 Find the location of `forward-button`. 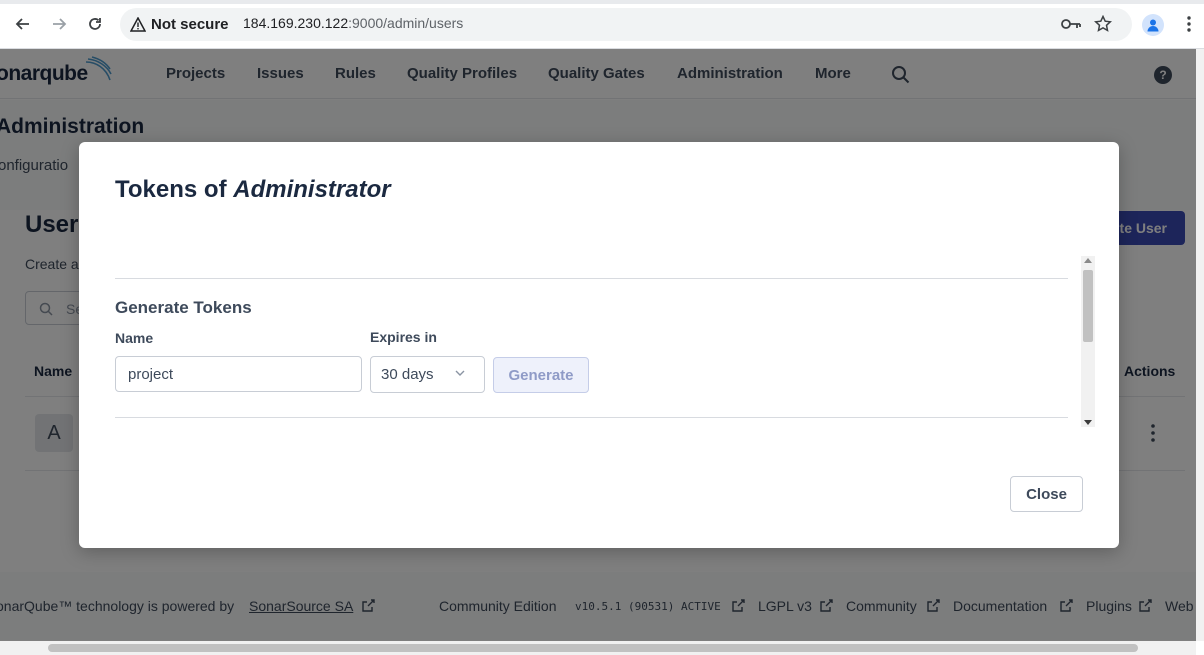

forward-button is located at coordinates (59, 24).